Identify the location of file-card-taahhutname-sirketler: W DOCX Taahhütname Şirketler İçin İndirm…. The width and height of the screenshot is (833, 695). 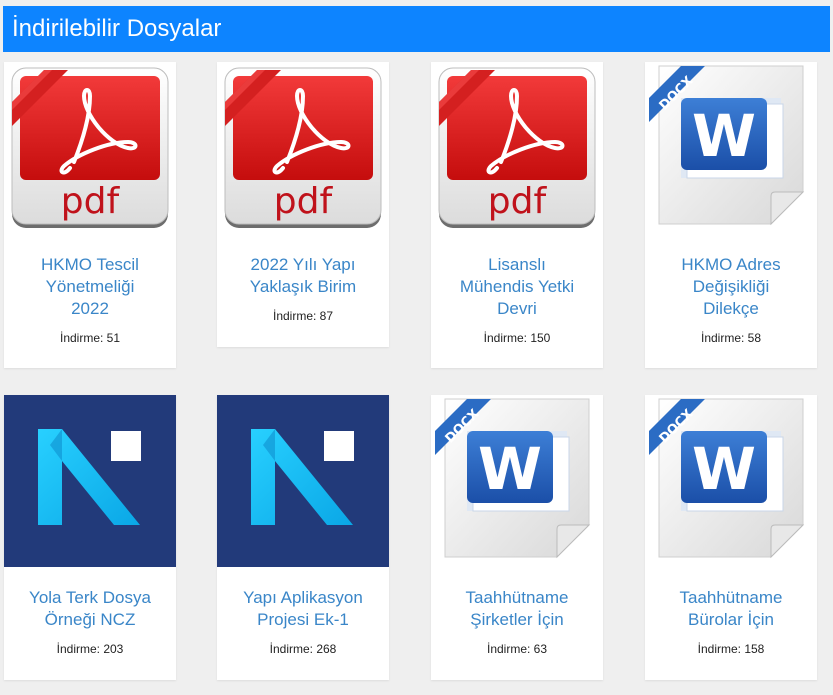
(517, 537).